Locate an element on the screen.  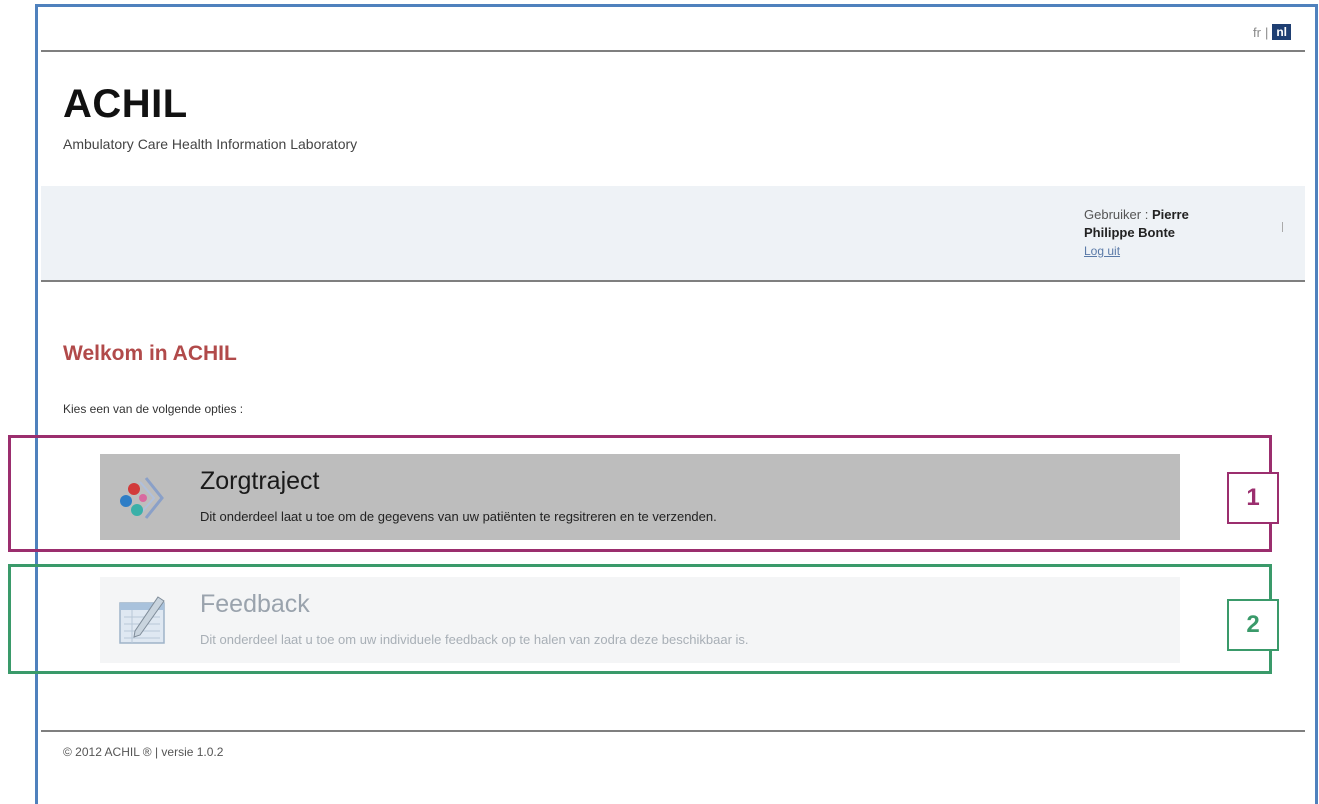
annotation-marker-1: 1 is located at coordinates (1253, 498).